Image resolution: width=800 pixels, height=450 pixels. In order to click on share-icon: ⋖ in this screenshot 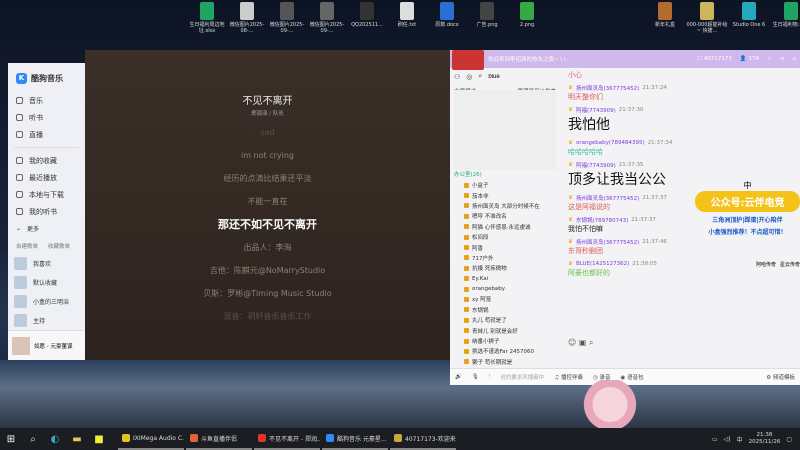, I will do `click(782, 59)`.